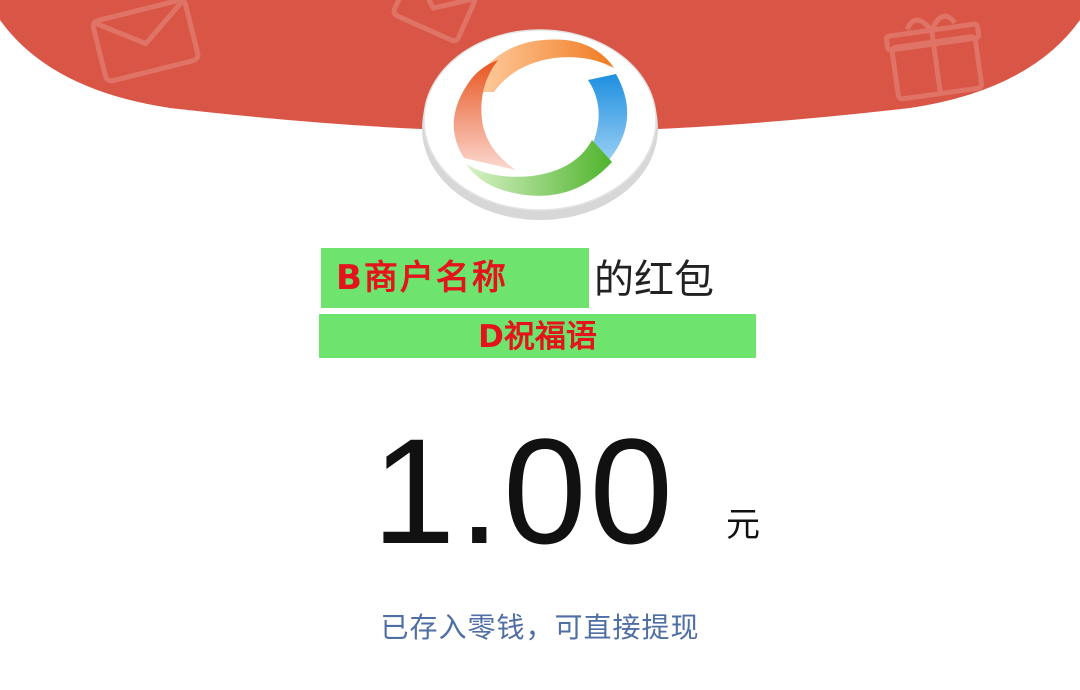  What do you see at coordinates (654, 280) in the screenshot?
I see `red-packet-title-suffix: 的红包` at bounding box center [654, 280].